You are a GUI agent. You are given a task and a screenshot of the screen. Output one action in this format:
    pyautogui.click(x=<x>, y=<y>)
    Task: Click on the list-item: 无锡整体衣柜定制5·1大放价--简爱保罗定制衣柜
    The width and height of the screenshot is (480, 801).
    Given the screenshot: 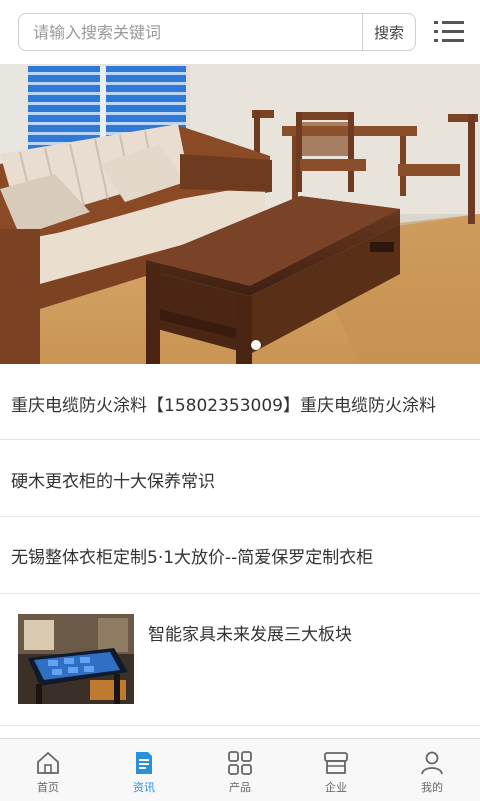 What is the action you would take?
    pyautogui.click(x=240, y=555)
    